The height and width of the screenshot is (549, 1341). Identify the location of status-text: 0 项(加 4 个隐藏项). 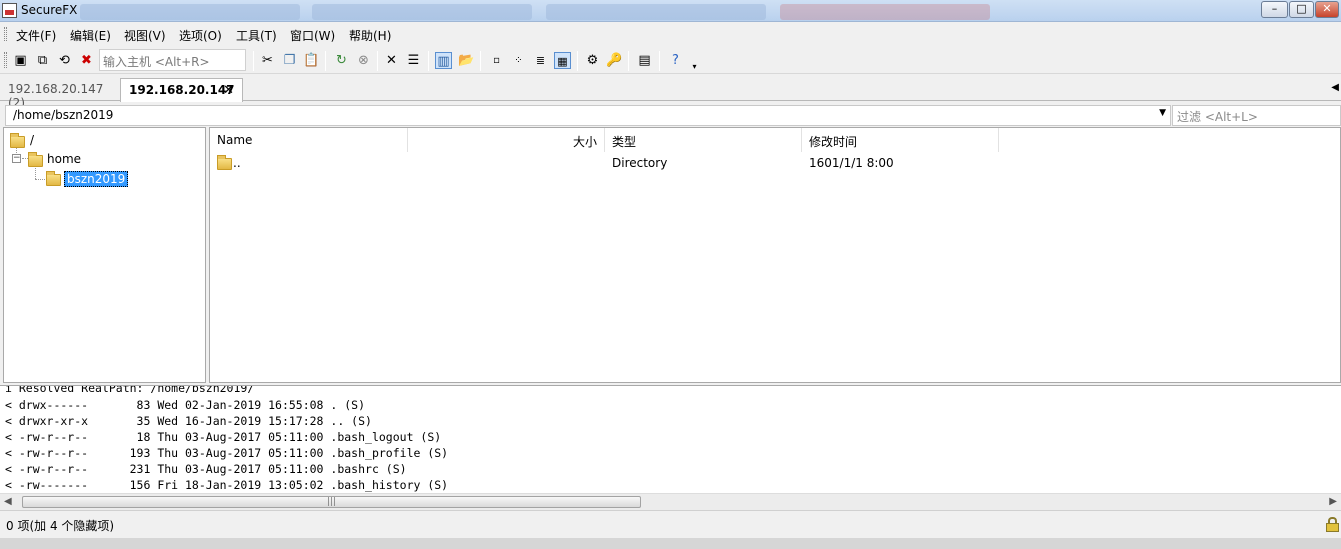
(60, 526).